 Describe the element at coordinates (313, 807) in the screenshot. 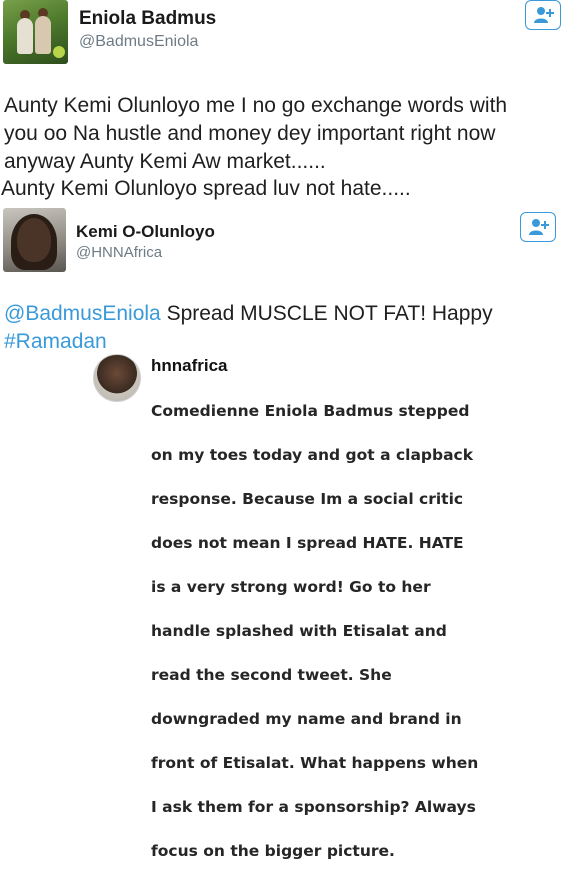

I see `caption-line: I ask them for a sponsorship? Always` at that location.